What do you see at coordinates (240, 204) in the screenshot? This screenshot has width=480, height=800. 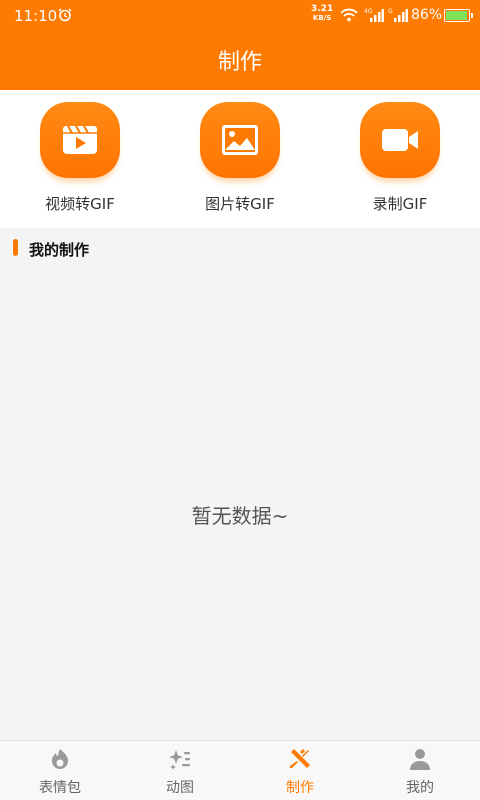 I see `image-to-gif-label: 图片转GIF` at bounding box center [240, 204].